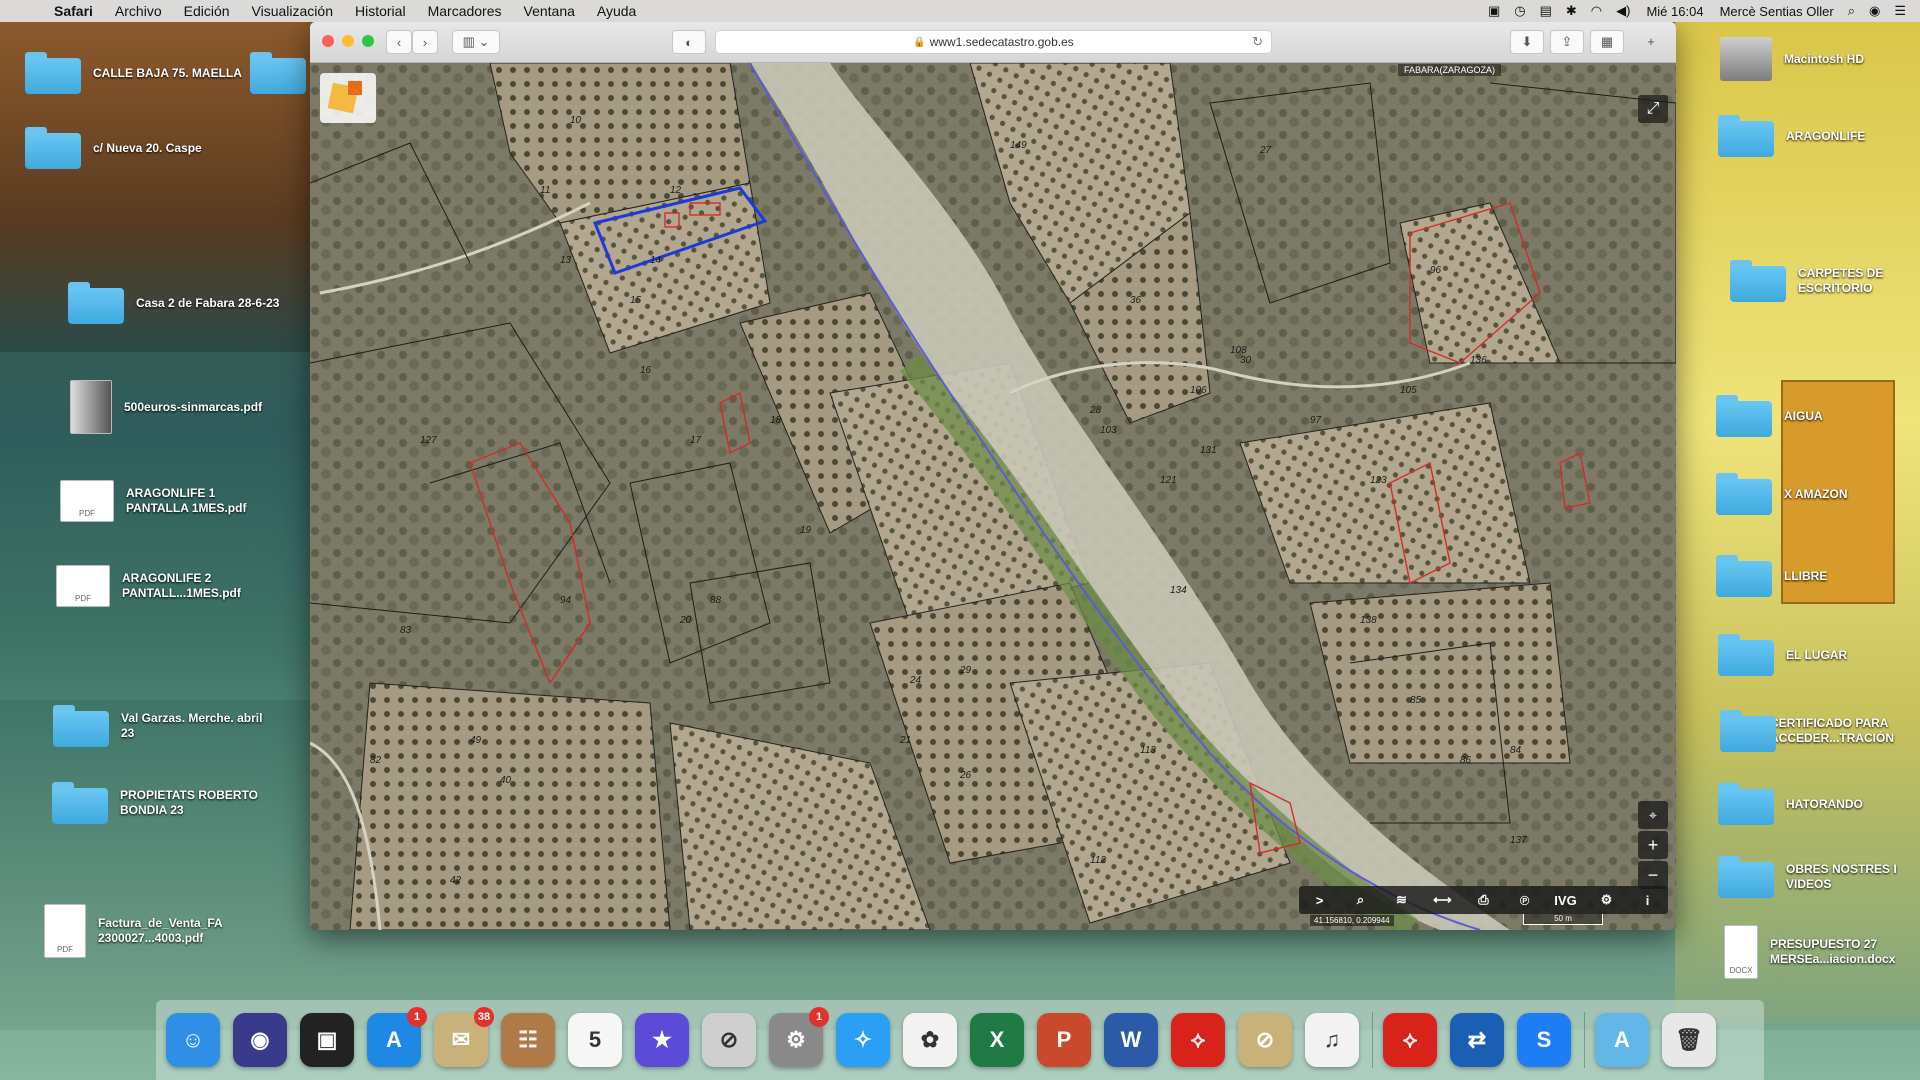 This screenshot has width=1920, height=1080. I want to click on dock-app-safari: ✧, so click(863, 1040).